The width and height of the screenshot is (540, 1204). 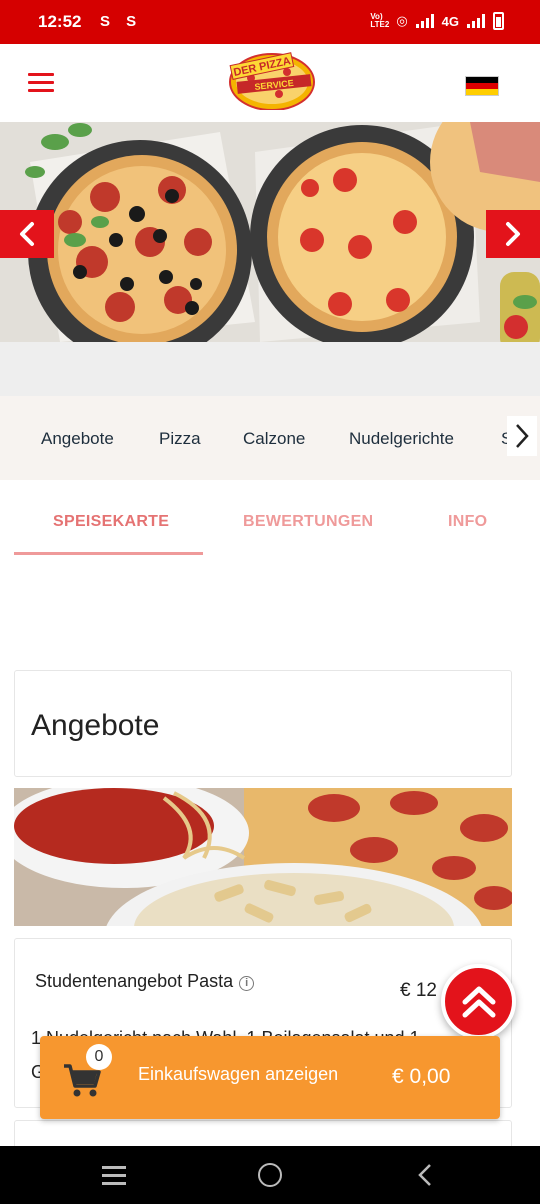 I want to click on germany-flag-icon, so click(x=482, y=86).